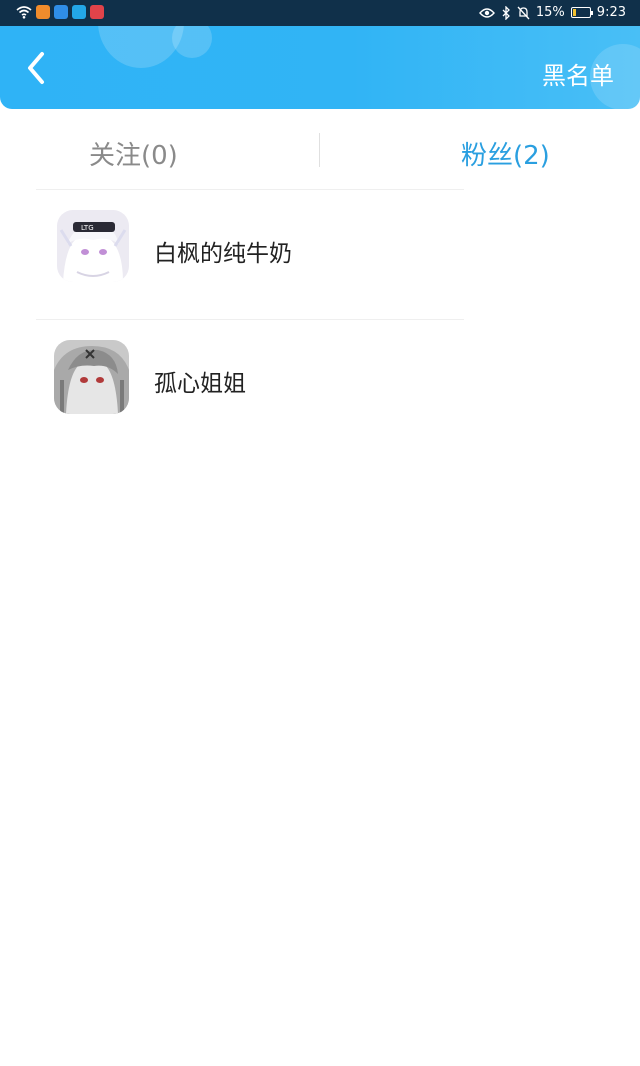 The image size is (640, 1066). I want to click on bluetooth-icon, so click(506, 12).